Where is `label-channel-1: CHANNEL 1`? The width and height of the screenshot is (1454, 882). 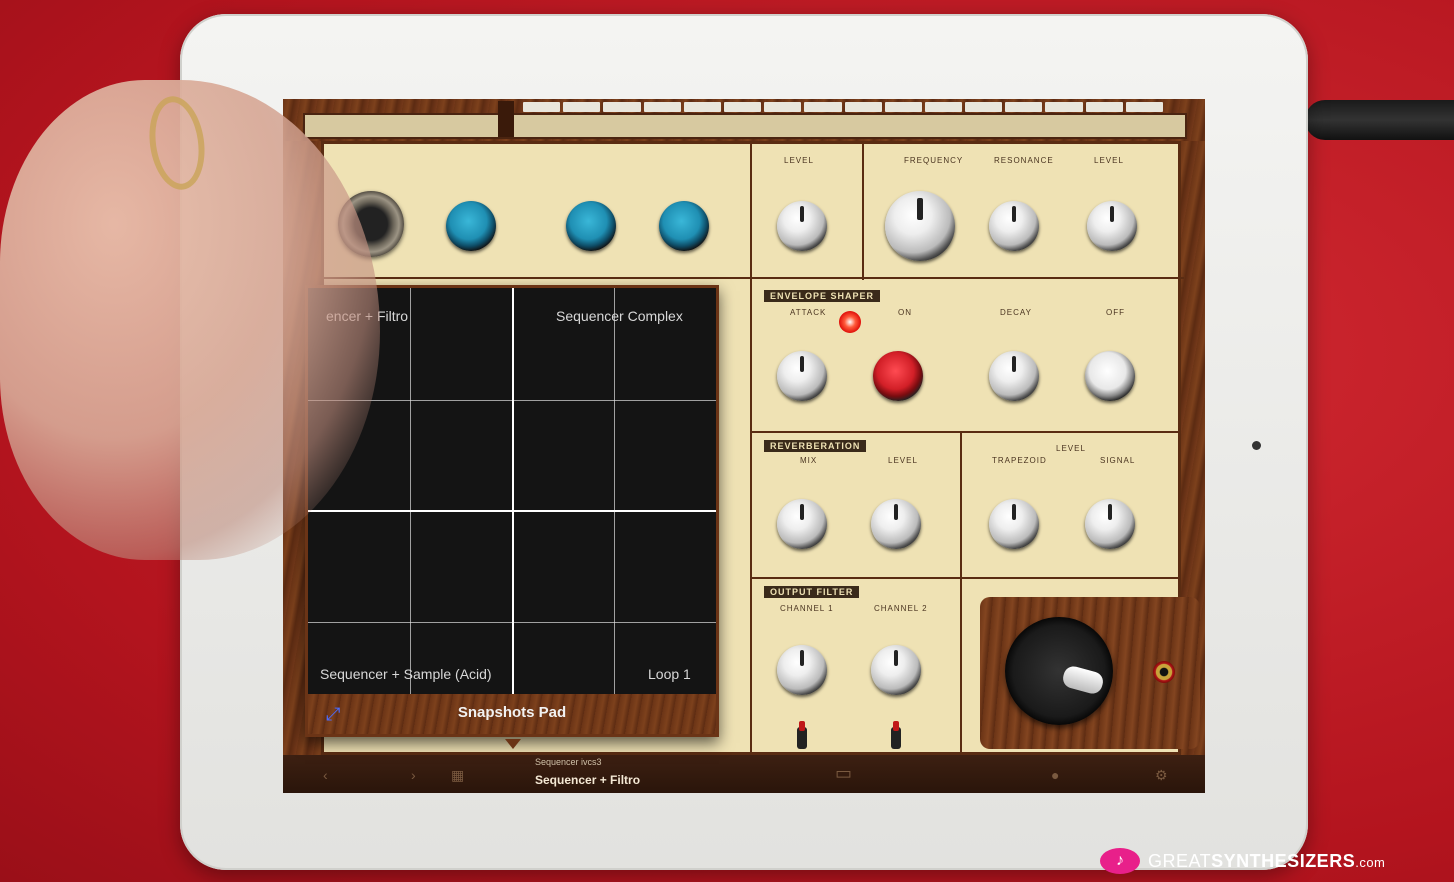 label-channel-1: CHANNEL 1 is located at coordinates (807, 608).